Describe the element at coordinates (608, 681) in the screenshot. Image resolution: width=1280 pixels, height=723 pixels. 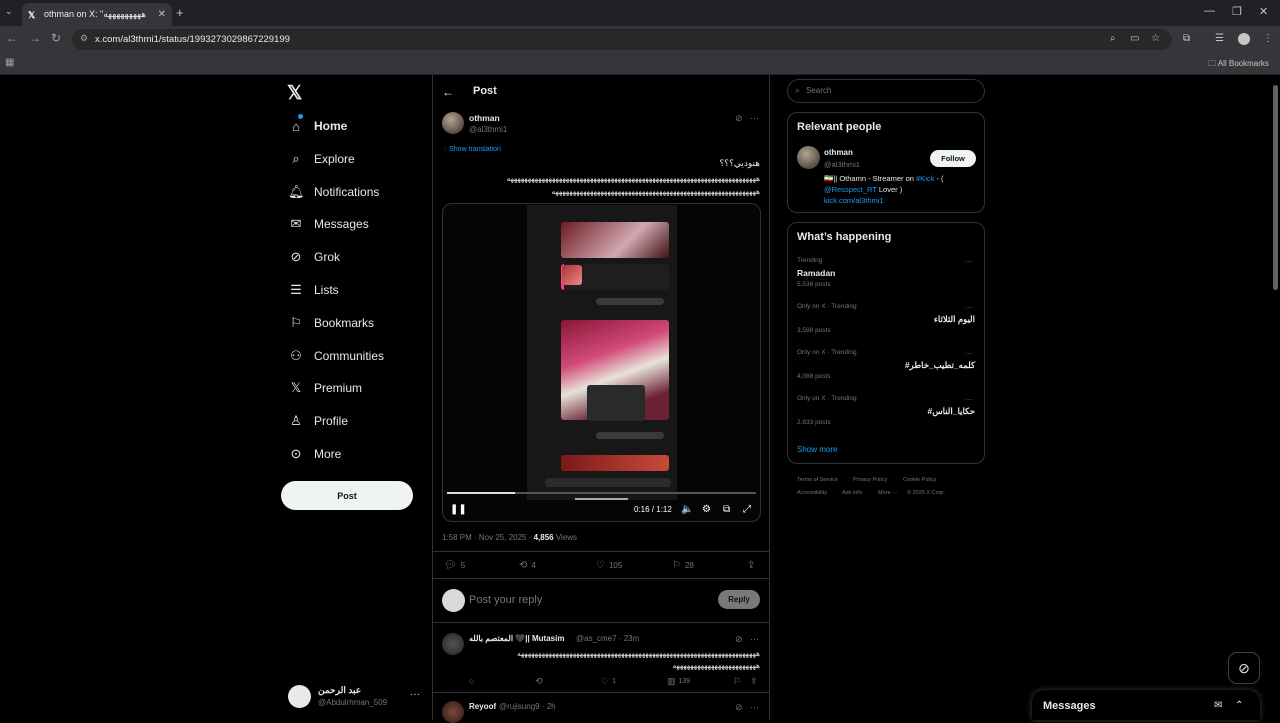
I see `reply-like-action: ♡ 1` at that location.